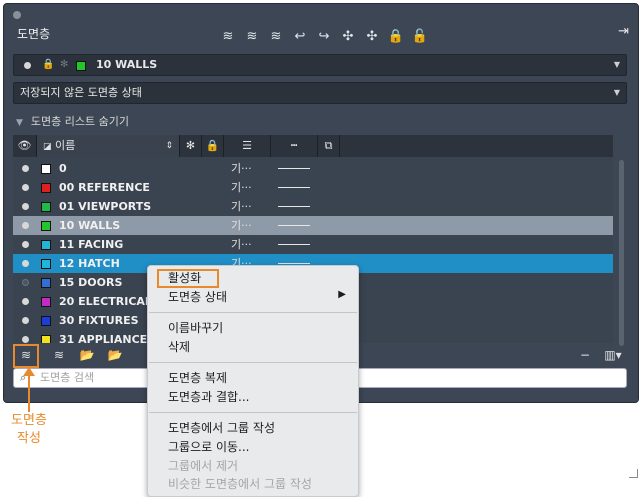 The height and width of the screenshot is (497, 642). Describe the element at coordinates (197, 297) in the screenshot. I see `menu-item-layer-state: 도면층 상태` at that location.